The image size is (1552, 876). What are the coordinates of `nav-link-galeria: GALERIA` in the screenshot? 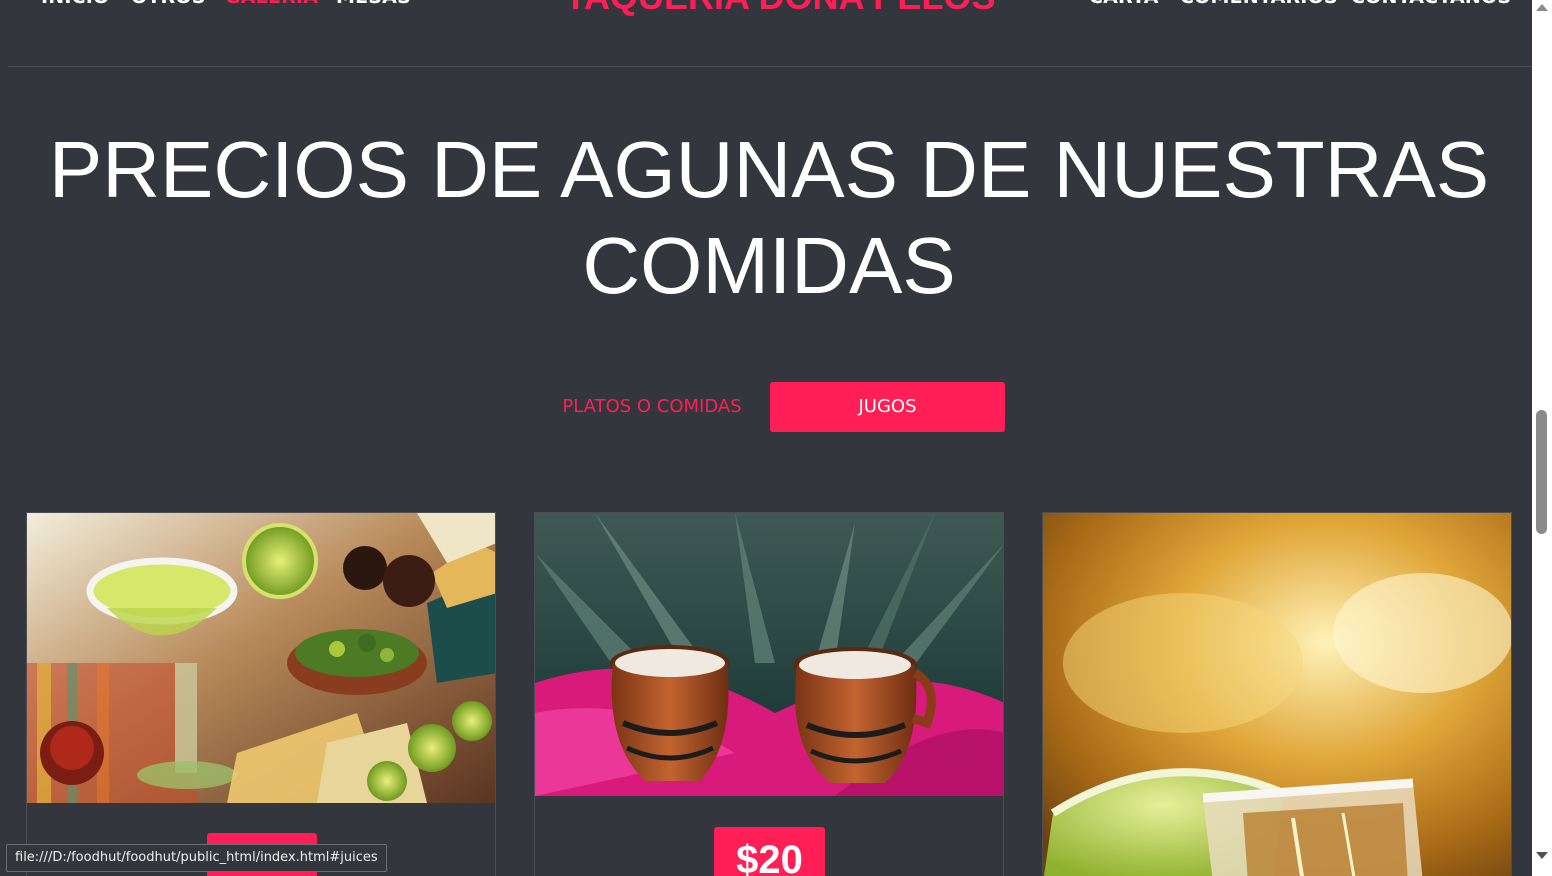 It's located at (271, 4).